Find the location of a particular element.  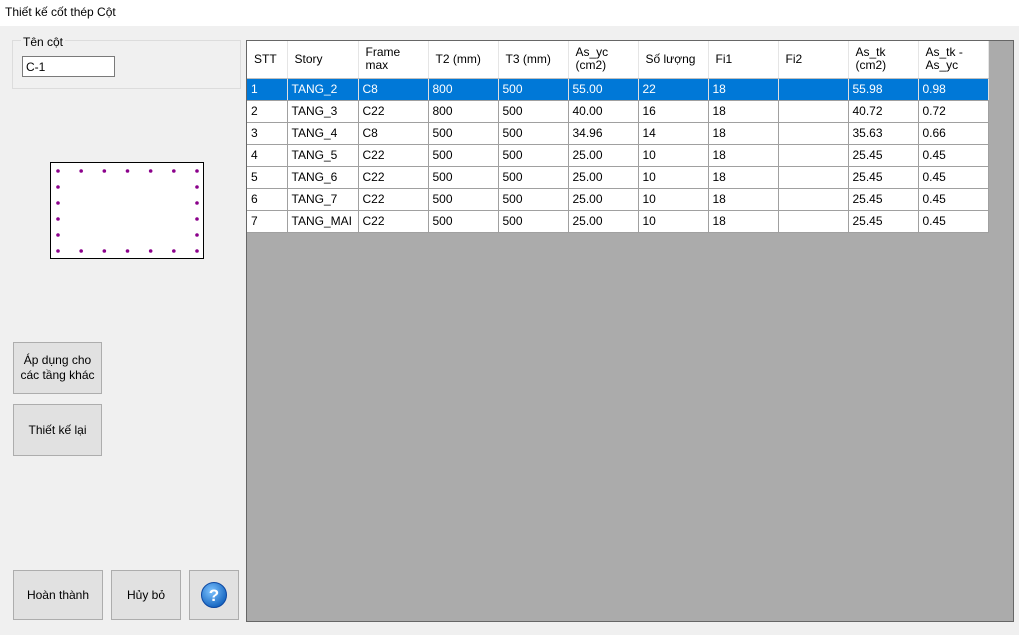

table-cell: TANG_5 is located at coordinates (323, 155).